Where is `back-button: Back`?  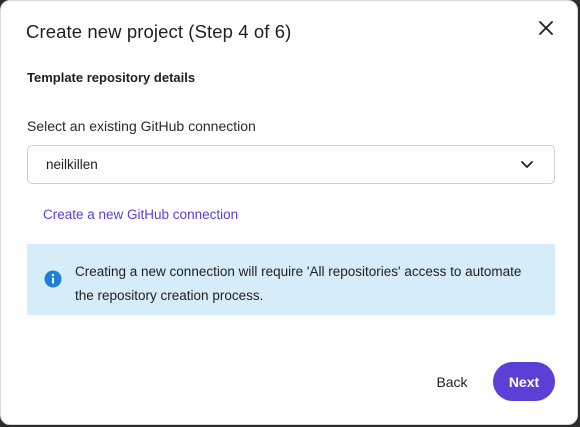
back-button: Back is located at coordinates (452, 382).